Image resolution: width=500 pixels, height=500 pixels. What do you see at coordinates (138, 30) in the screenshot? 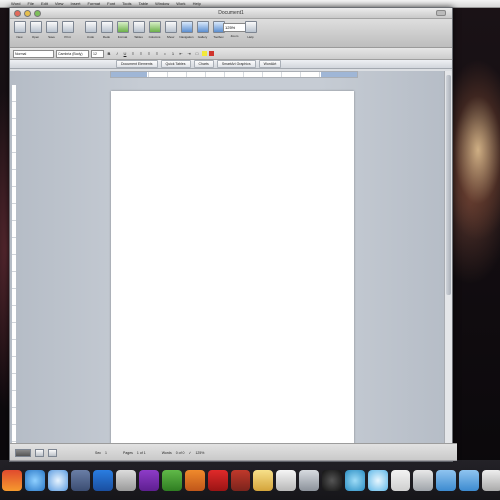
I see `tables-button: Tables` at bounding box center [138, 30].